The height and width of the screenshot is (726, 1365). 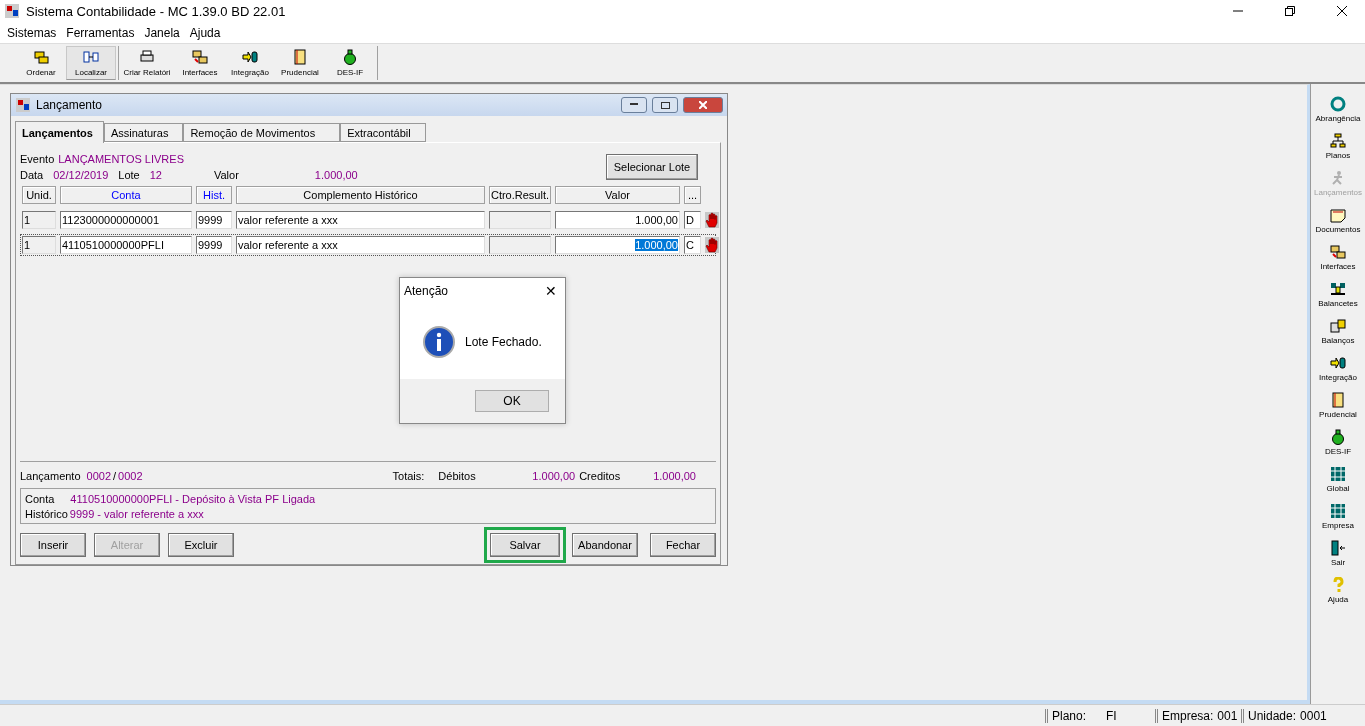 What do you see at coordinates (226, 175) in the screenshot?
I see `field-label: Valor` at bounding box center [226, 175].